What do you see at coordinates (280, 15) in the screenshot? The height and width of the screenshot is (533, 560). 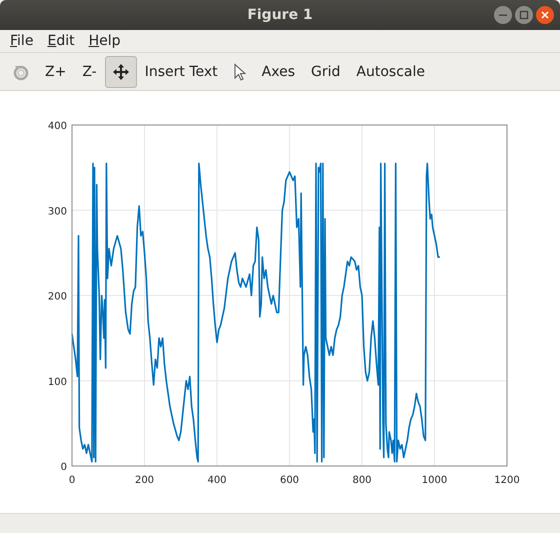 I see `window-title: Figure 1` at bounding box center [280, 15].